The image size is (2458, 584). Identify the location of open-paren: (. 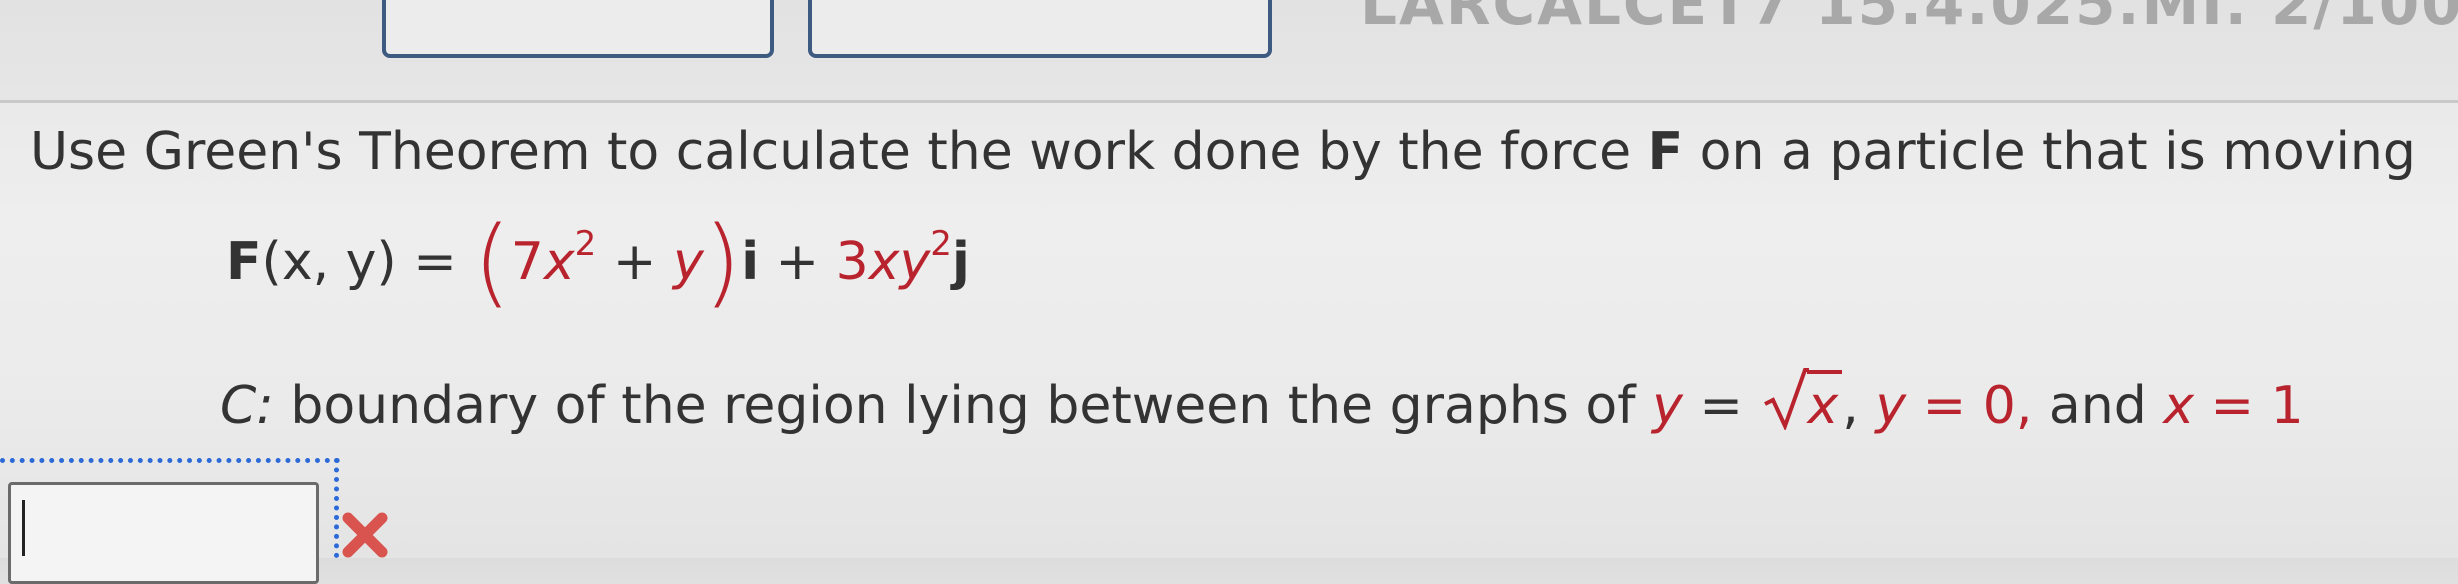
(492, 262).